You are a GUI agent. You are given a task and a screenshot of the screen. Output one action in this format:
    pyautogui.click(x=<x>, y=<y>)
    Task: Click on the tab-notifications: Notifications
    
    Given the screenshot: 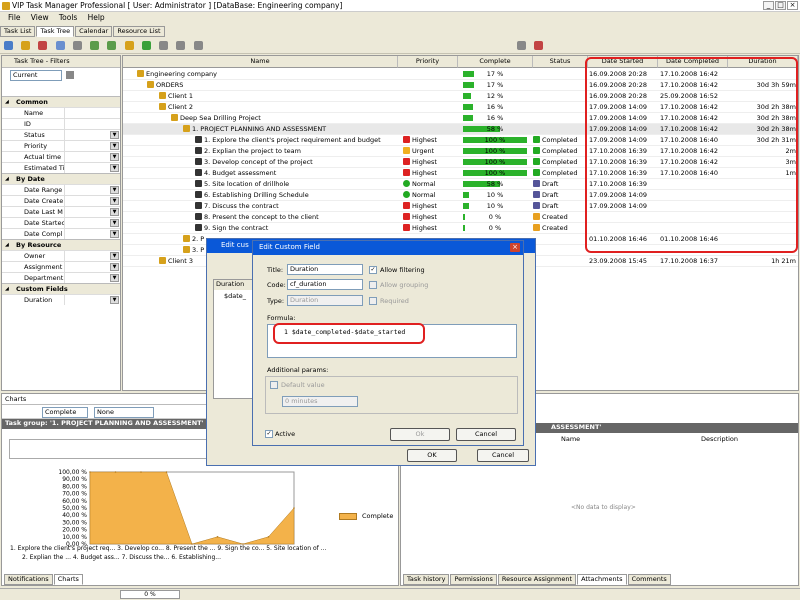 What is the action you would take?
    pyautogui.click(x=28, y=579)
    